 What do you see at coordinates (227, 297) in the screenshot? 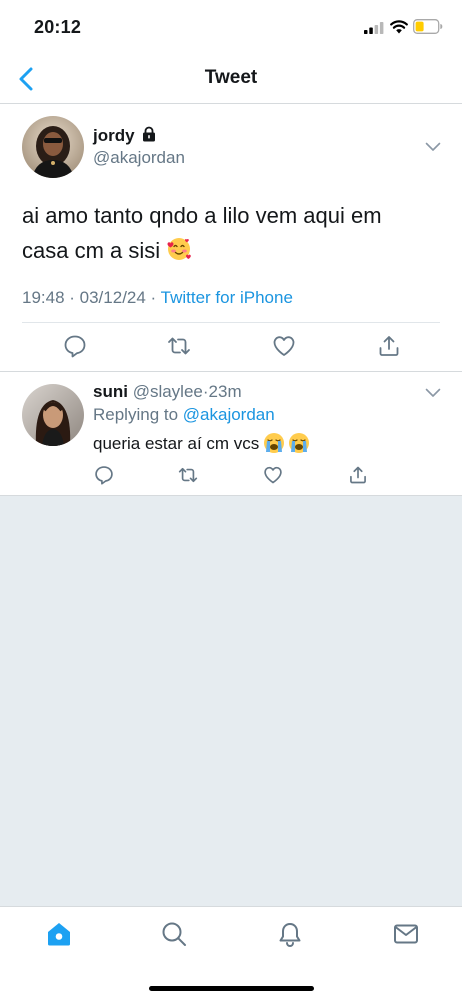
I see `tweet-source-link: Twitter for iPhone` at bounding box center [227, 297].